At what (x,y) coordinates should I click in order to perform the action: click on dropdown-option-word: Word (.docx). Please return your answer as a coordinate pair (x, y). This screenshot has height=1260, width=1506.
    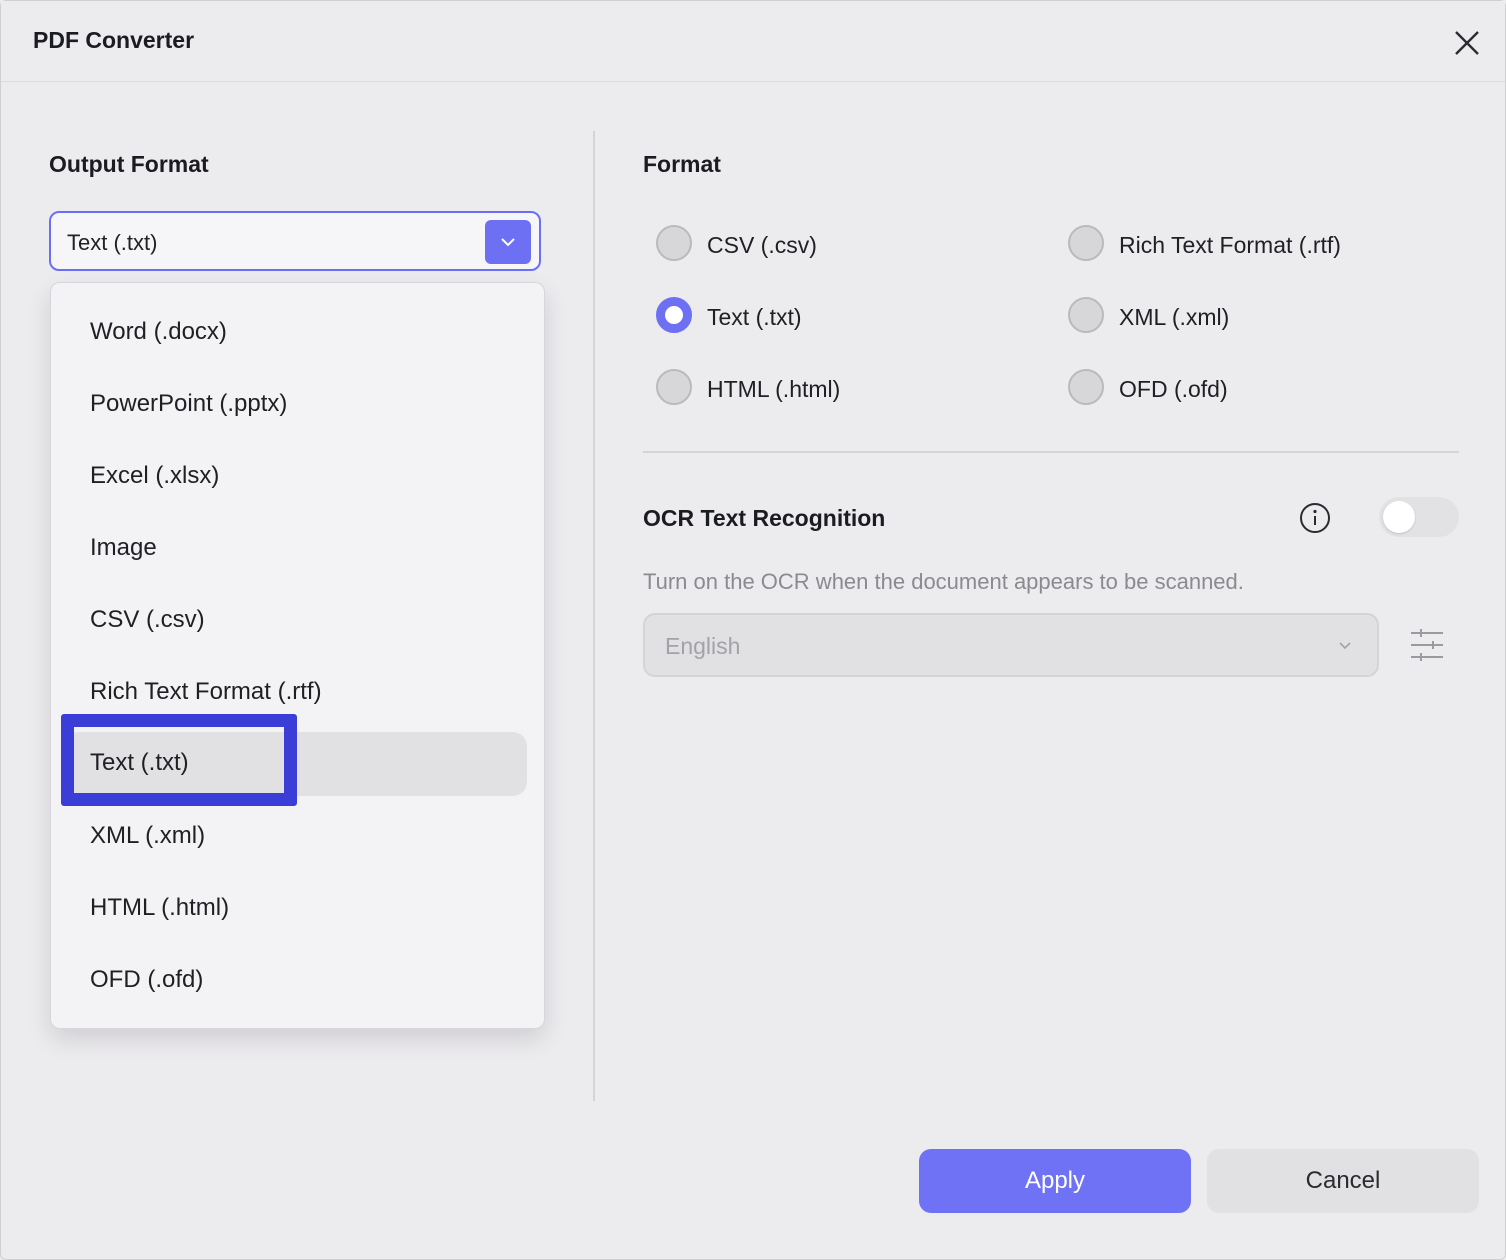
    Looking at the image, I should click on (297, 333).